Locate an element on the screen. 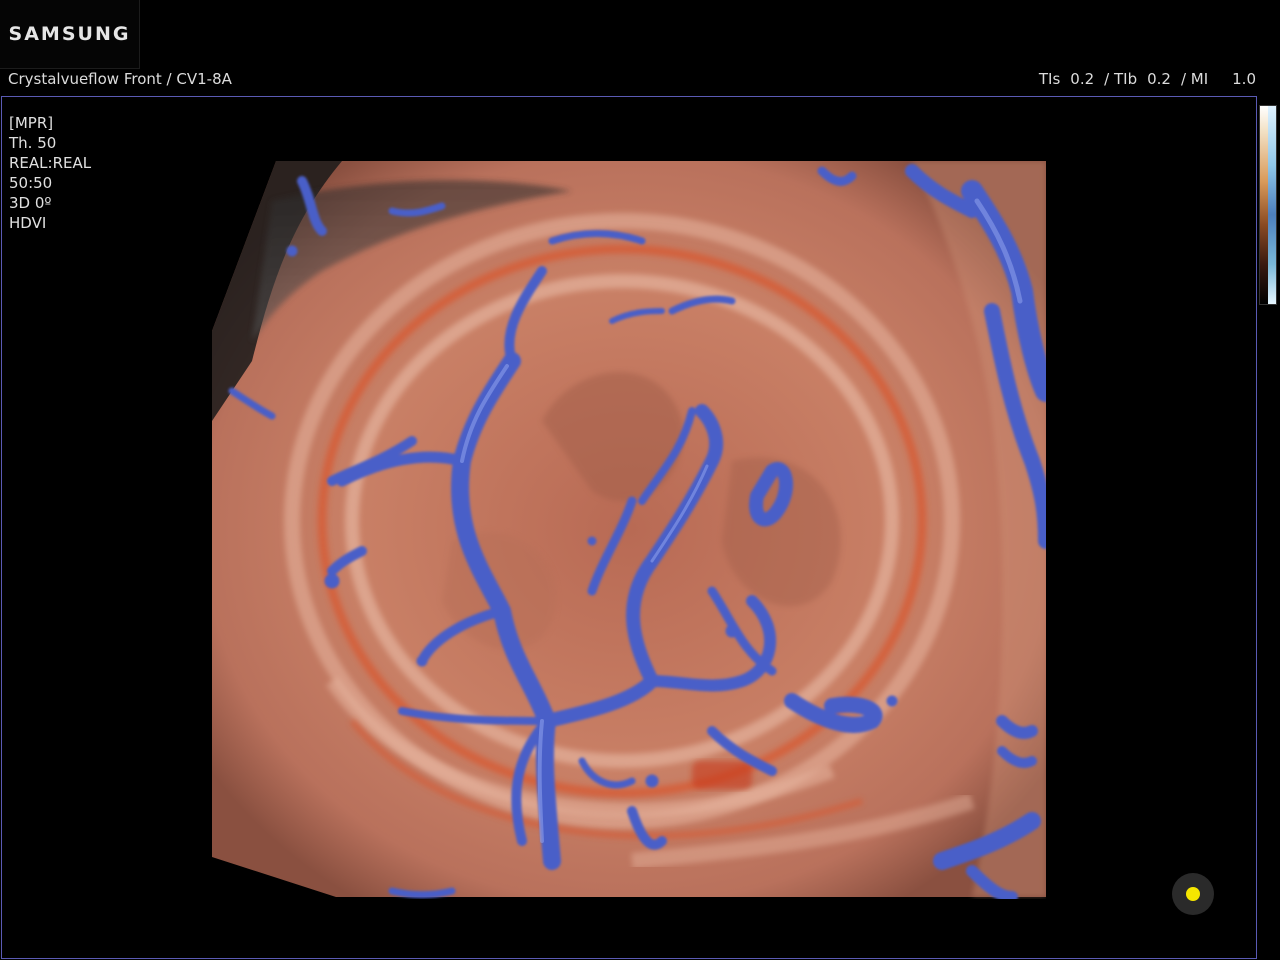  param-hdvi: HDVI is located at coordinates (28, 223).